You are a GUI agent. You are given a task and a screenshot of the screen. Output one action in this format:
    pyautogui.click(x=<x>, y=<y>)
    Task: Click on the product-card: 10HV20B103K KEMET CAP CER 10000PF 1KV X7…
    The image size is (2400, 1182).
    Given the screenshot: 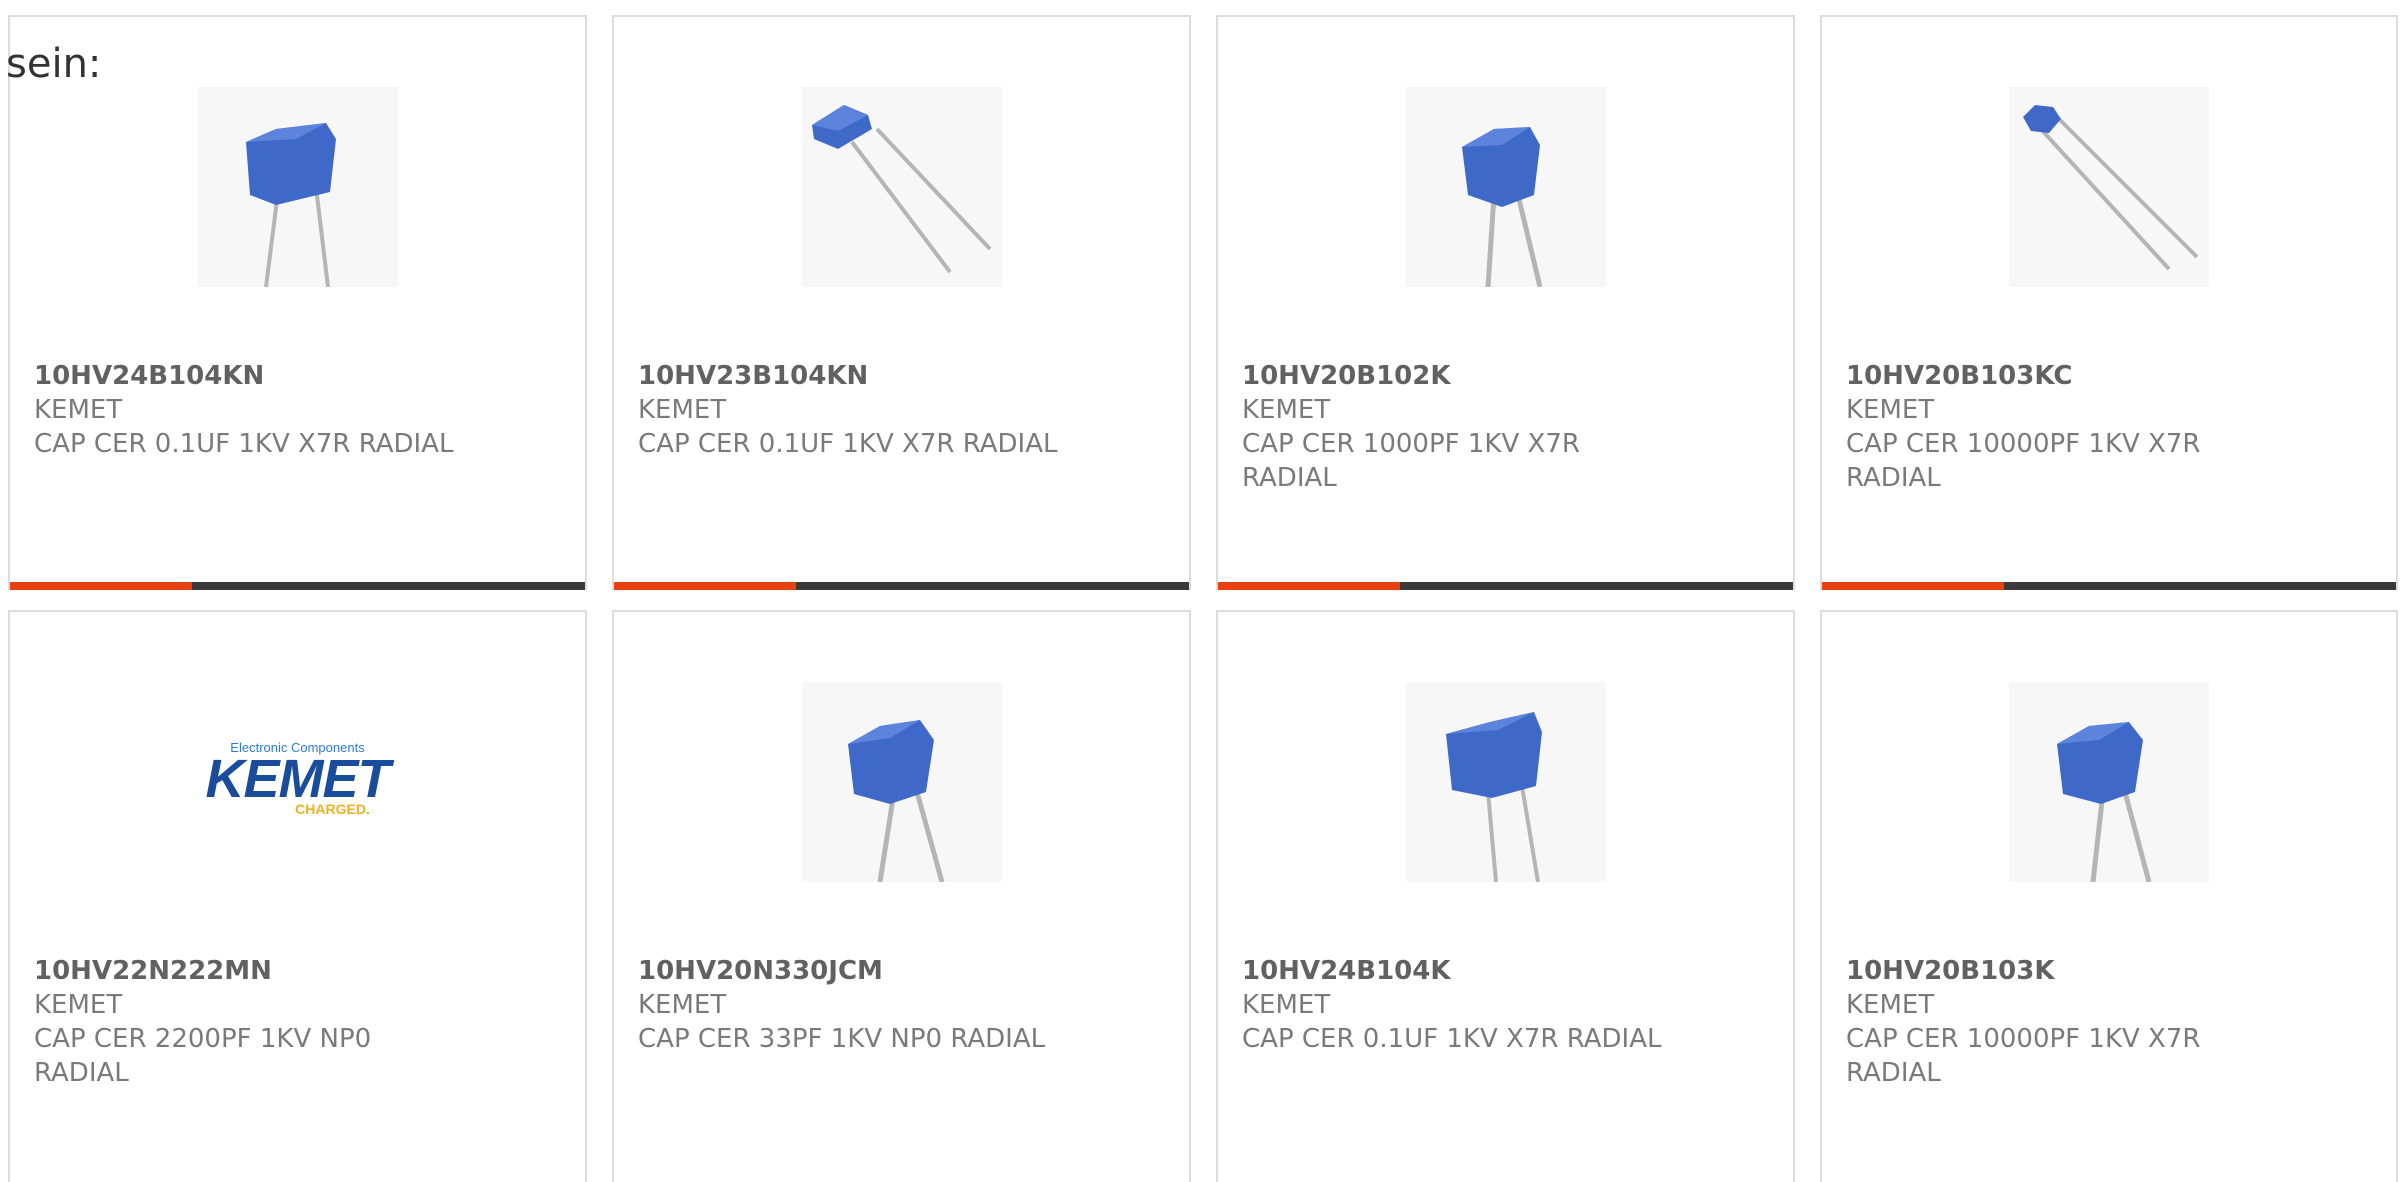 What is the action you would take?
    pyautogui.click(x=2109, y=896)
    